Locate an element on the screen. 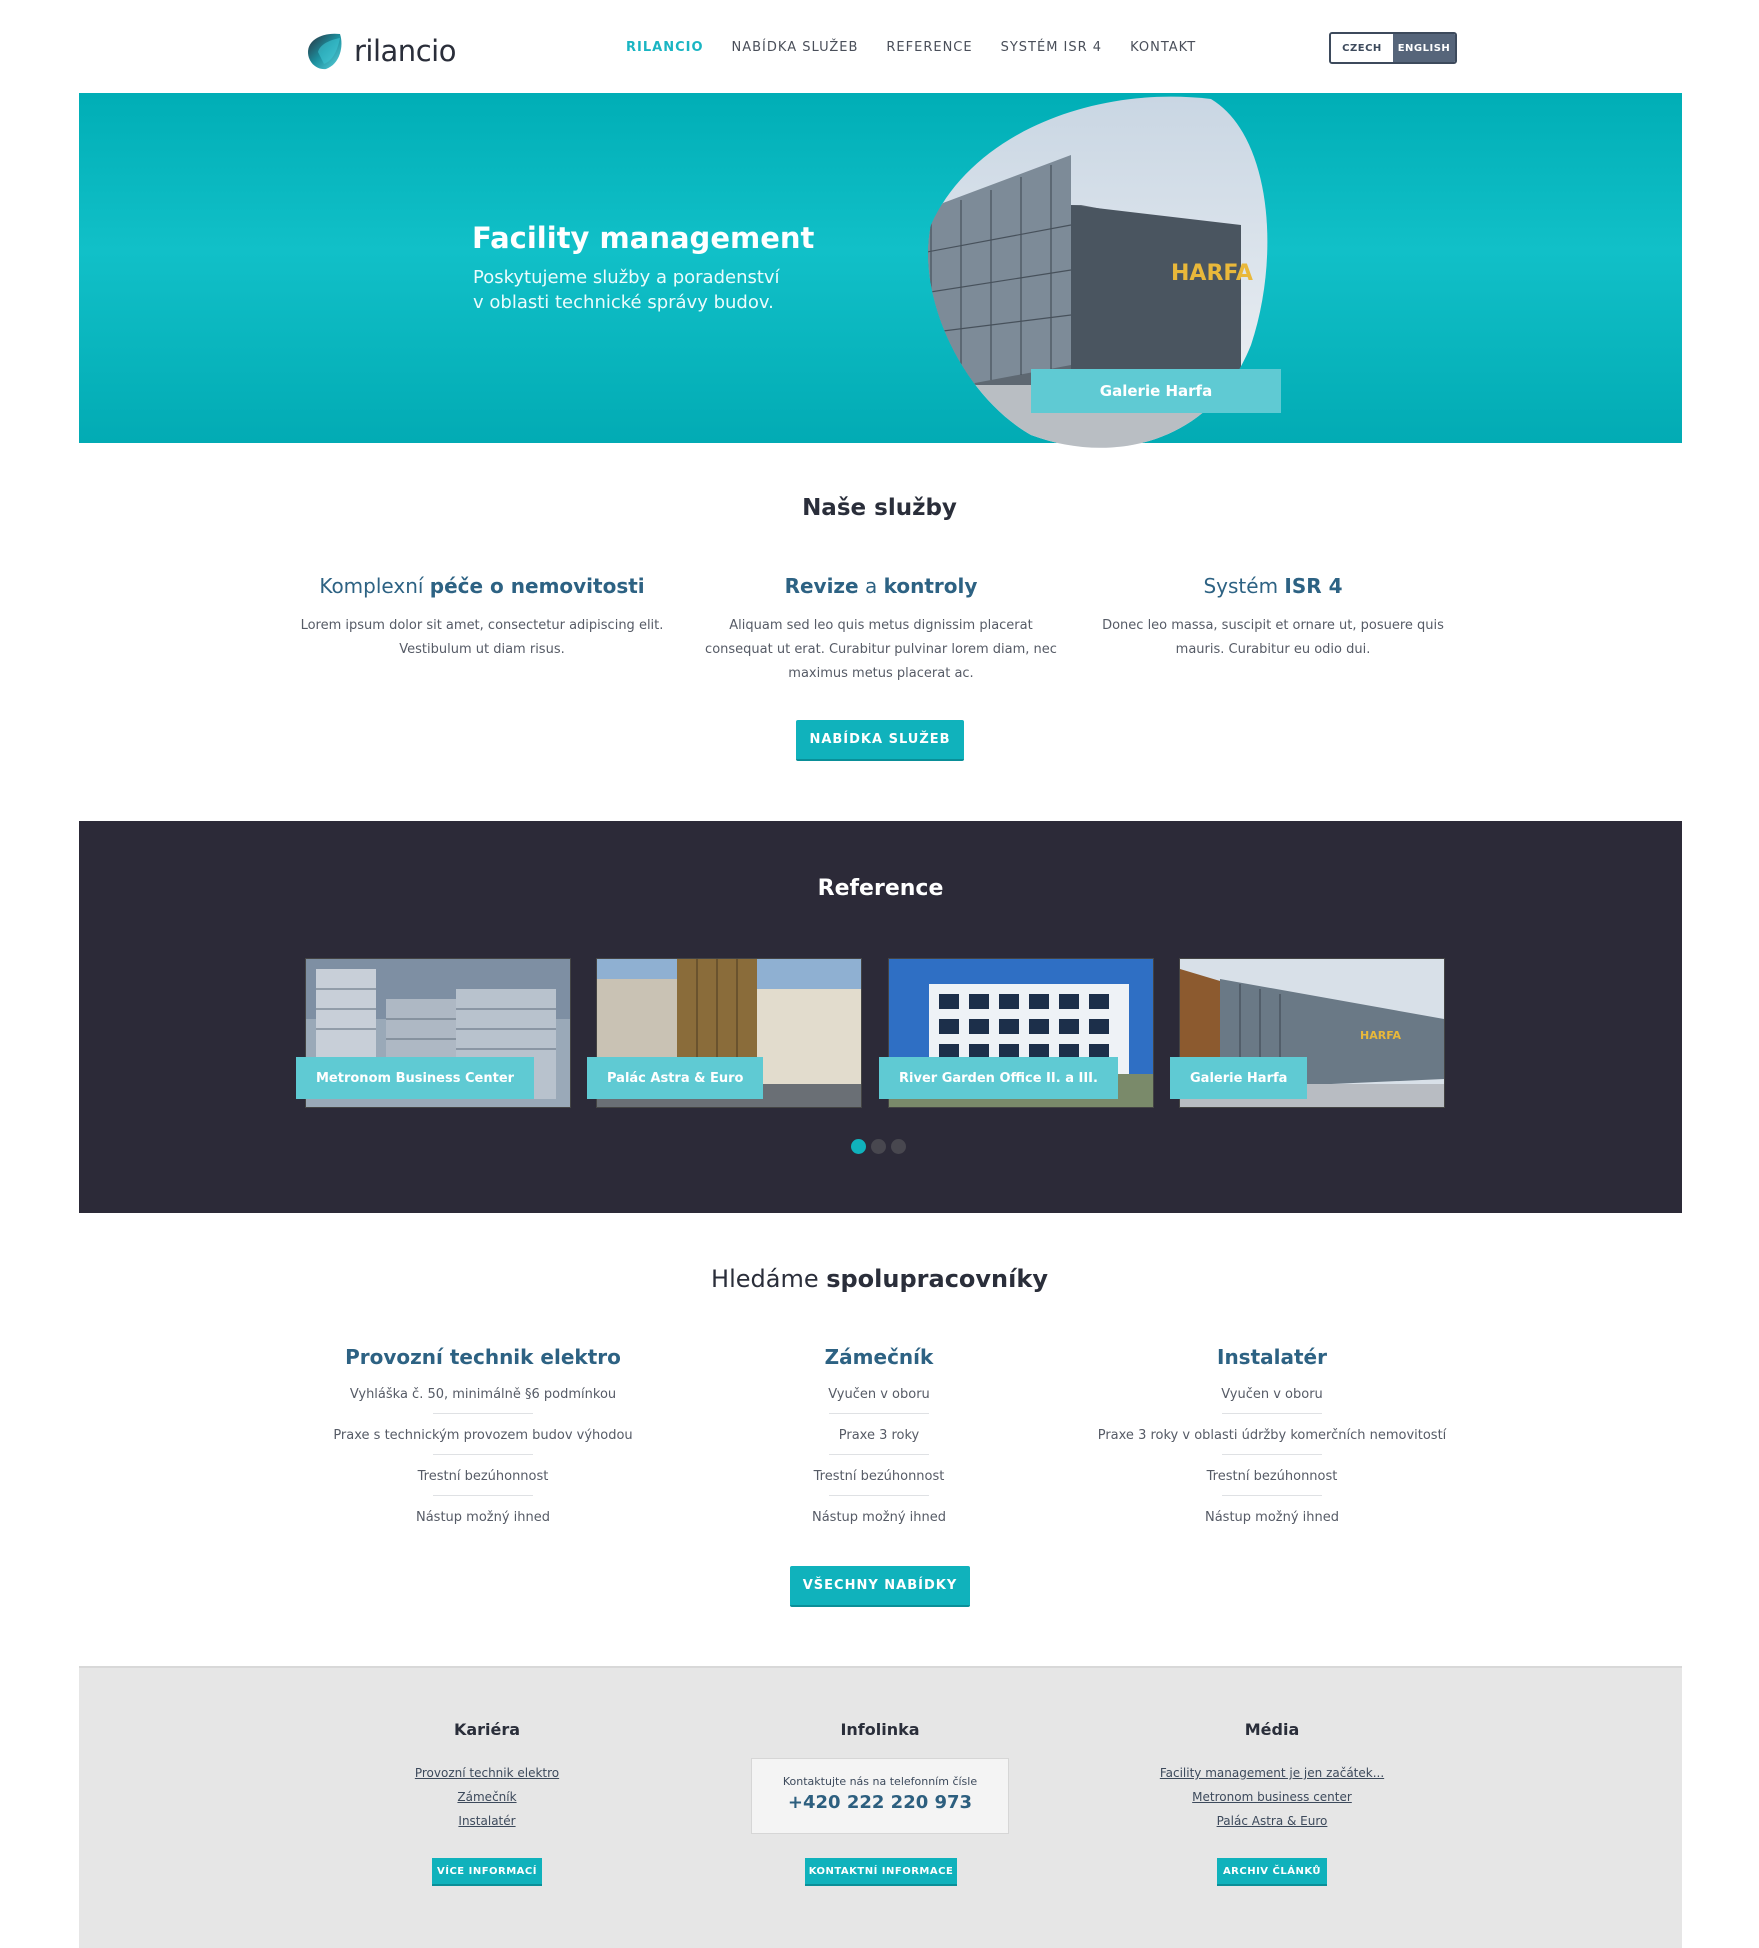 Image resolution: width=1759 pixels, height=1948 pixels. hero-title: Facility management is located at coordinates (643, 238).